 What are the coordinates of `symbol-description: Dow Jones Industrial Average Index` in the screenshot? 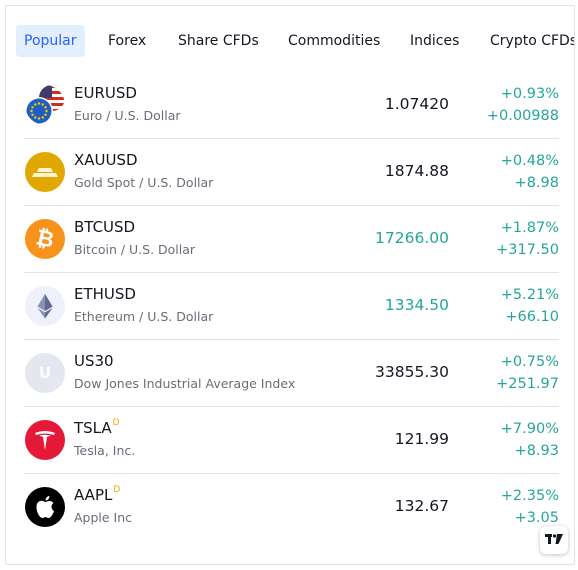 It's located at (185, 383).